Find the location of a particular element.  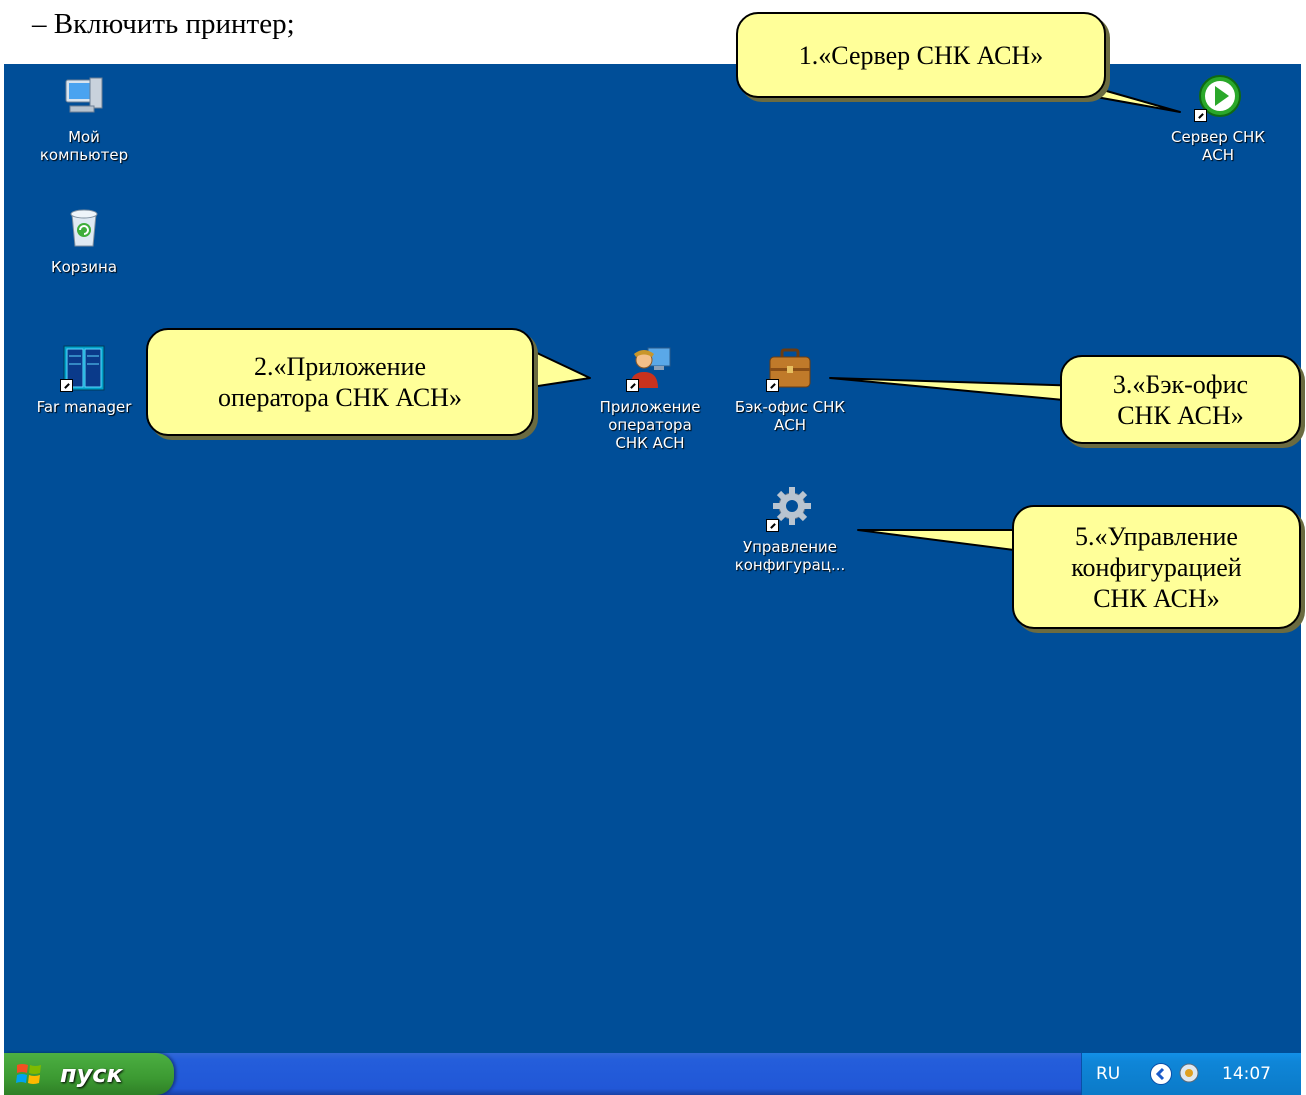

callout-config-management: 5.«Управление конфигурацией СНК АСН» is located at coordinates (1156, 567).